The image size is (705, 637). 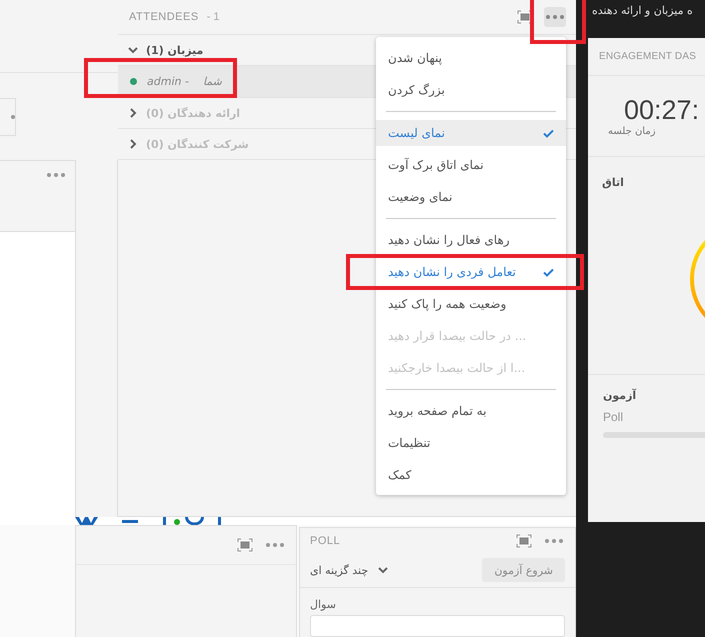 I want to click on menu-item: نمای وضعیت, so click(x=471, y=197).